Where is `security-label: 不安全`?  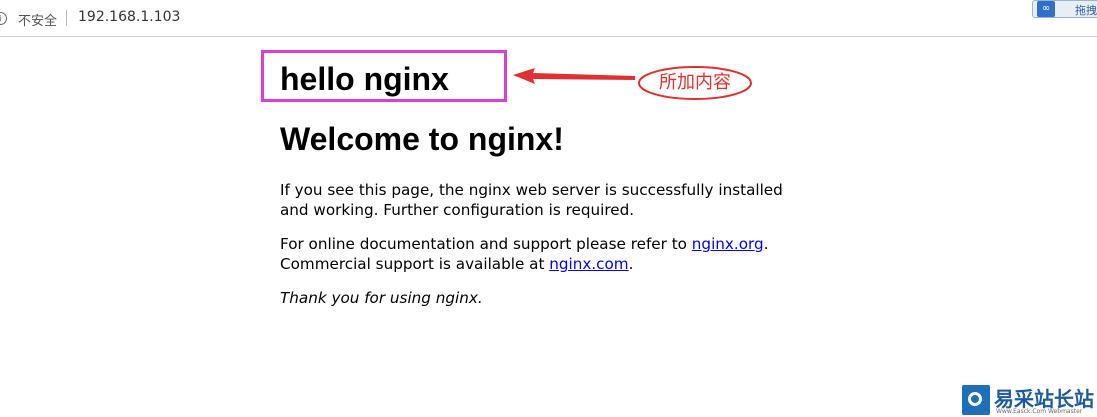
security-label: 不安全 is located at coordinates (37, 19).